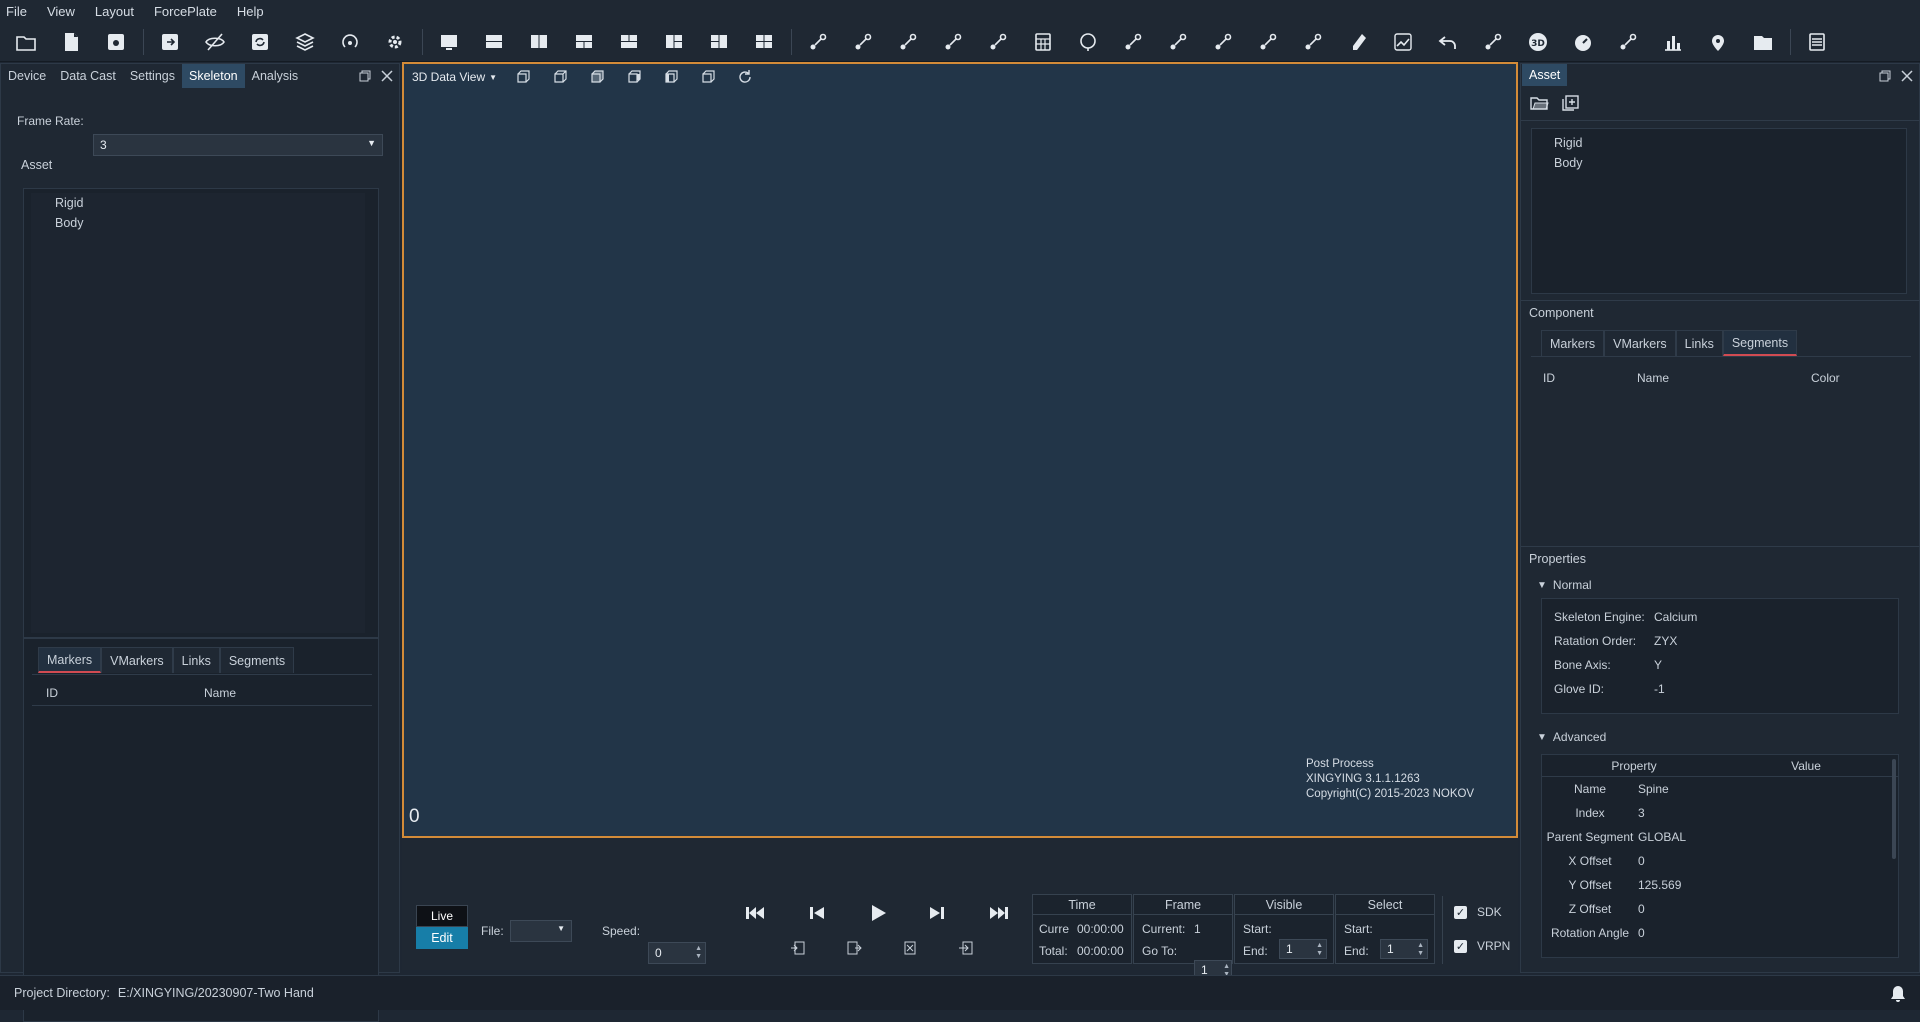 The height and width of the screenshot is (1022, 1920). Describe the element at coordinates (755, 913) in the screenshot. I see `skip-to-start-icon` at that location.